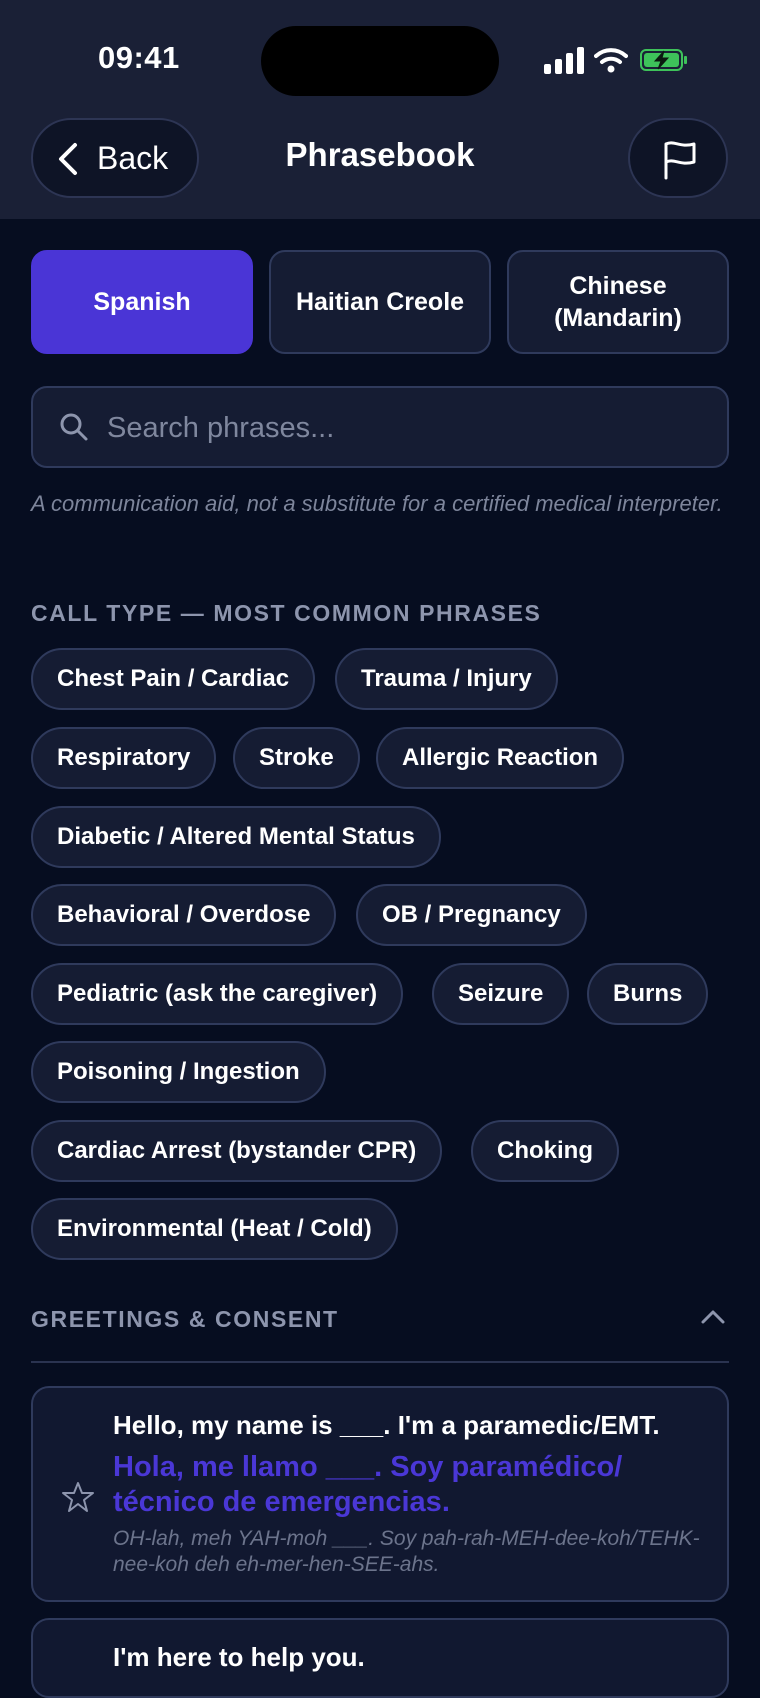 The width and height of the screenshot is (760, 1698). I want to click on chip-chest-pain: Chest Pain / Cardiac, so click(173, 679).